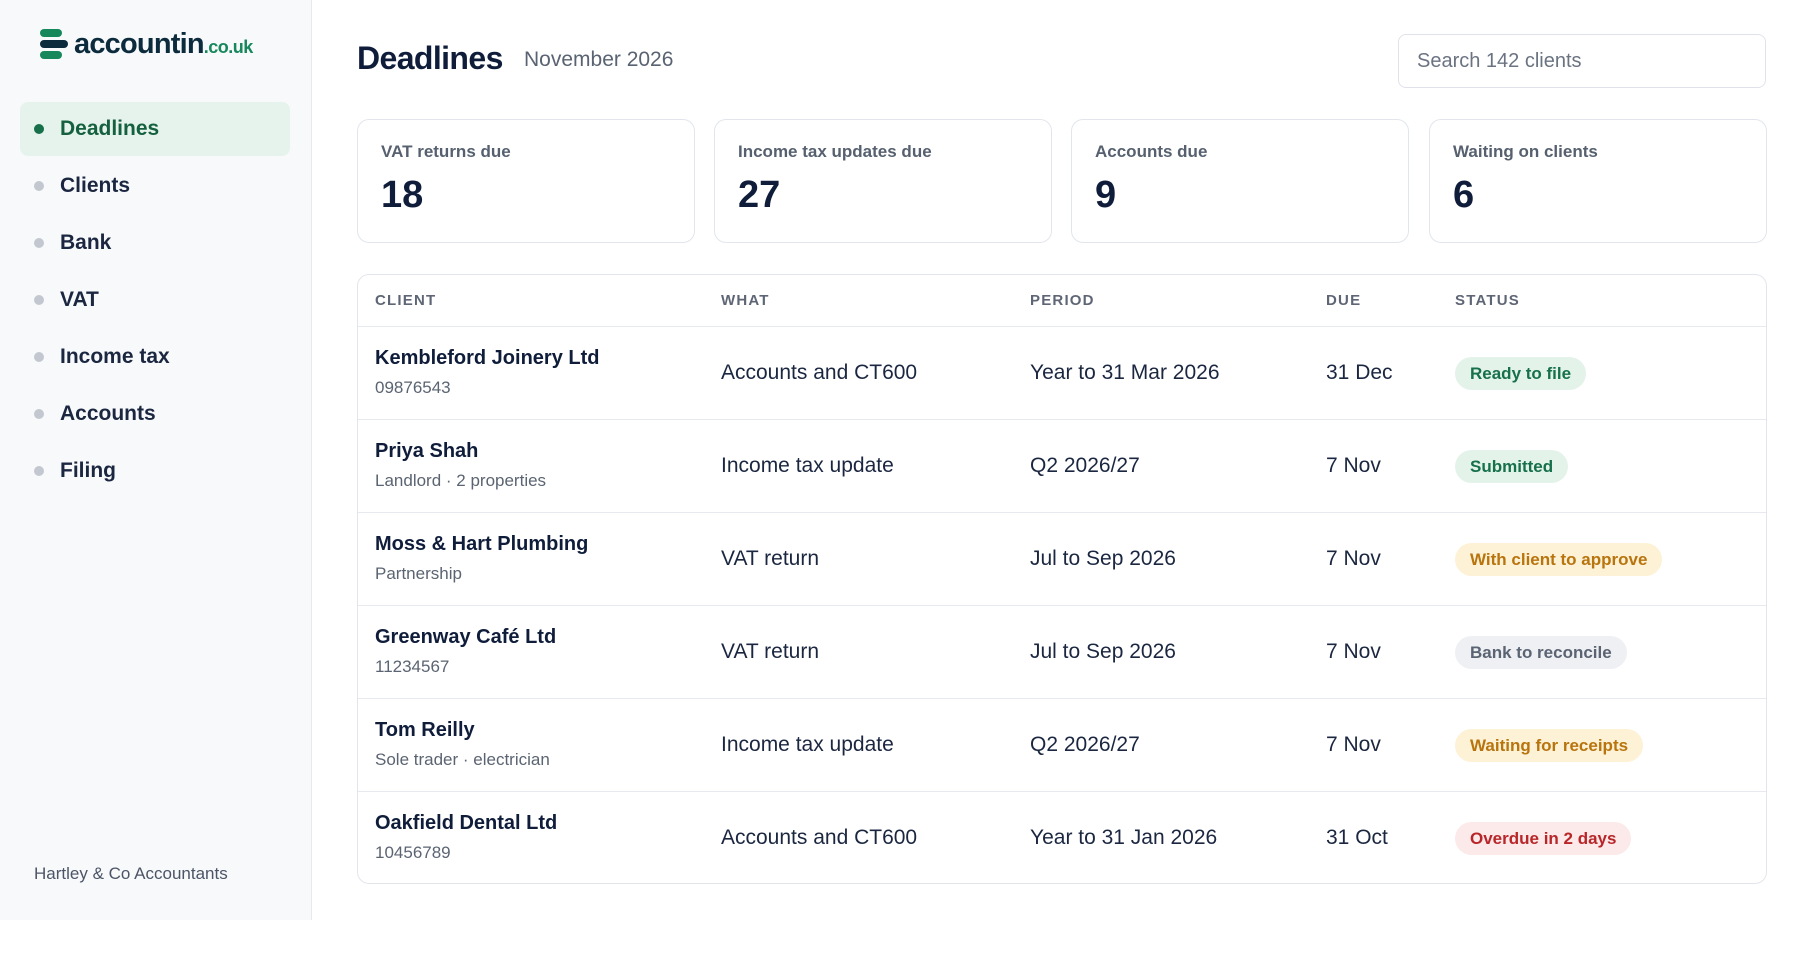  What do you see at coordinates (115, 356) in the screenshot?
I see `sidebar-item-label: Income tax` at bounding box center [115, 356].